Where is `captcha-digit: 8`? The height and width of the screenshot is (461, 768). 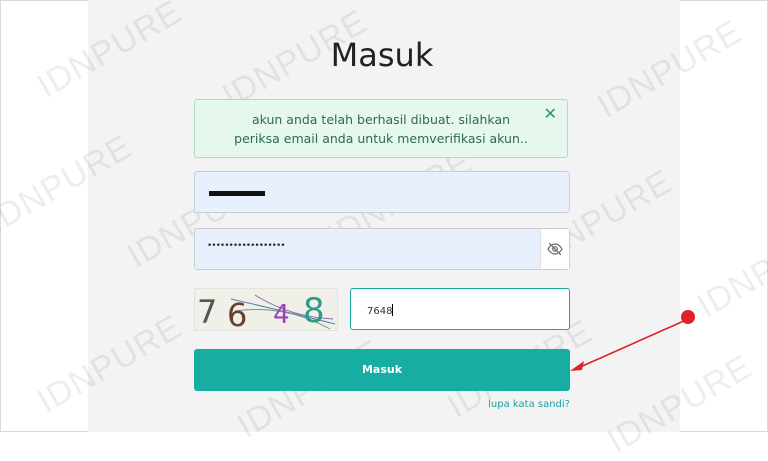 captcha-digit: 8 is located at coordinates (314, 310).